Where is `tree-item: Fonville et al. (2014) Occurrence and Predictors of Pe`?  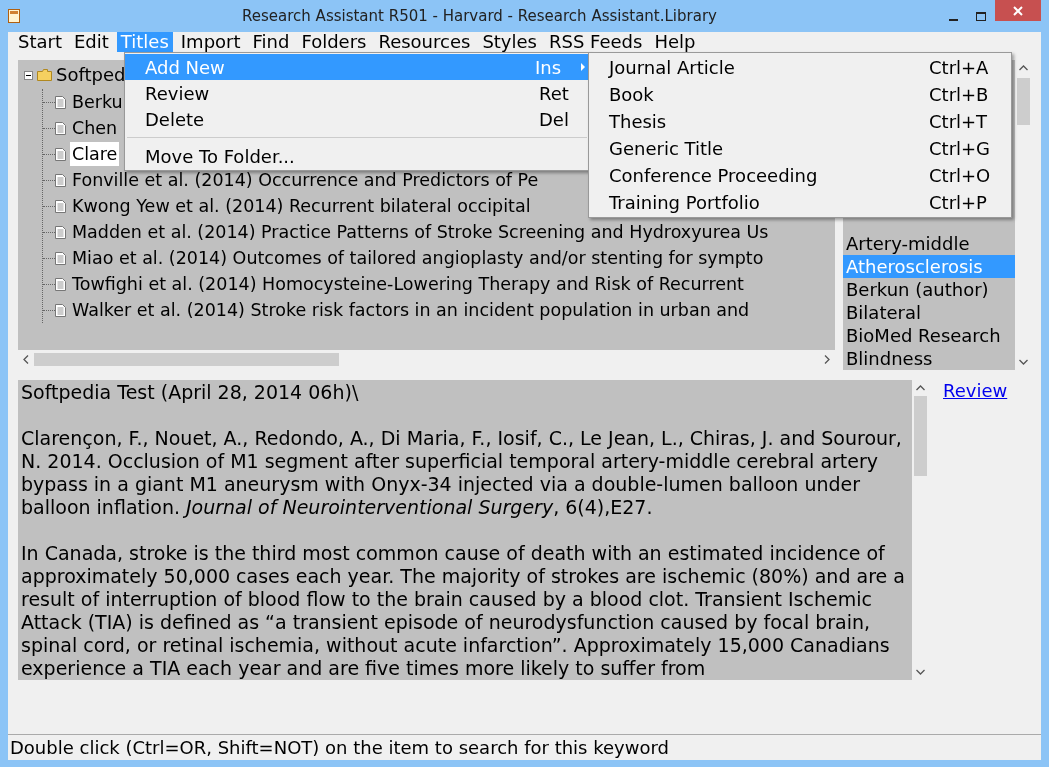
tree-item: Fonville et al. (2014) Occurrence and Predictors of Pe is located at coordinates (305, 180).